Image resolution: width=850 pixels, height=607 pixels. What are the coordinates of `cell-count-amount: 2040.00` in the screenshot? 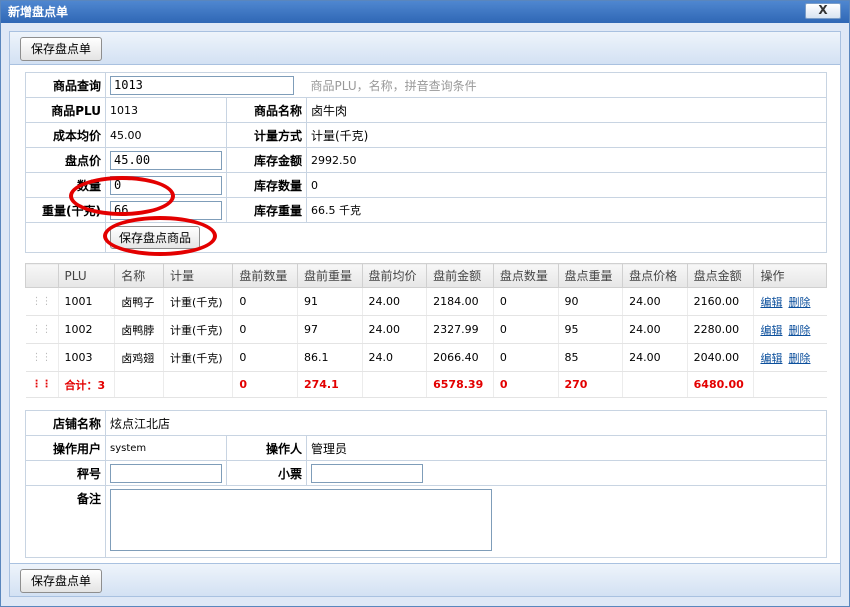 It's located at (720, 357).